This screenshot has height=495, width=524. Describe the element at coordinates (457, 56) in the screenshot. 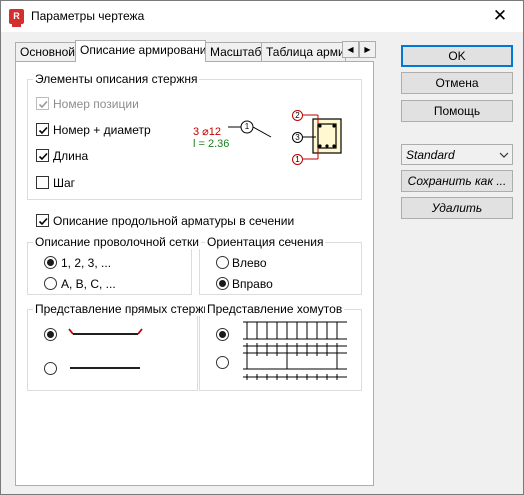

I see `ok-button: OK` at that location.